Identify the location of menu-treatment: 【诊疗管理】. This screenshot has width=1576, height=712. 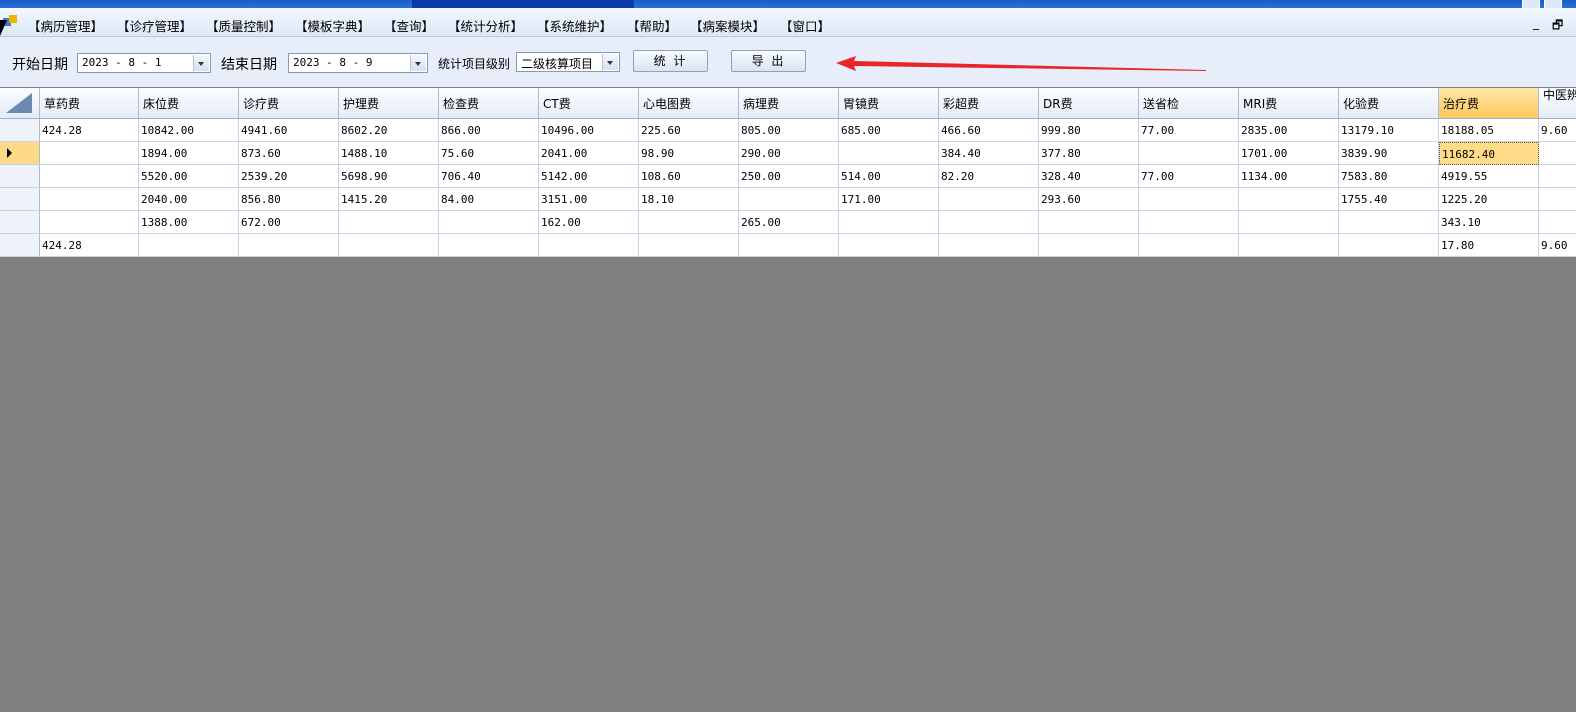
(154, 25).